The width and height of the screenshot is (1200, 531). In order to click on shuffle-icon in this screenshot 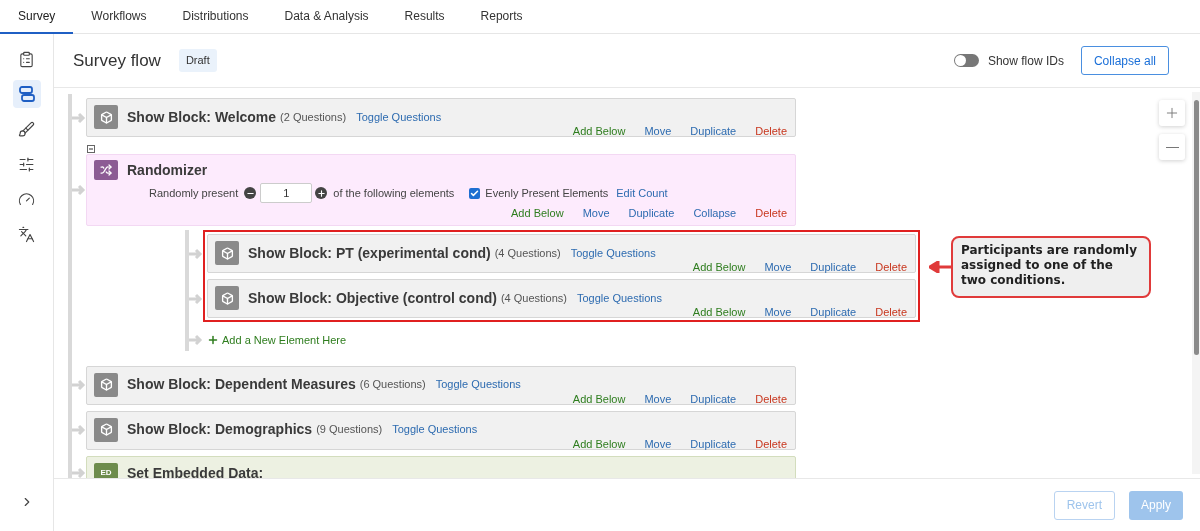, I will do `click(106, 170)`.